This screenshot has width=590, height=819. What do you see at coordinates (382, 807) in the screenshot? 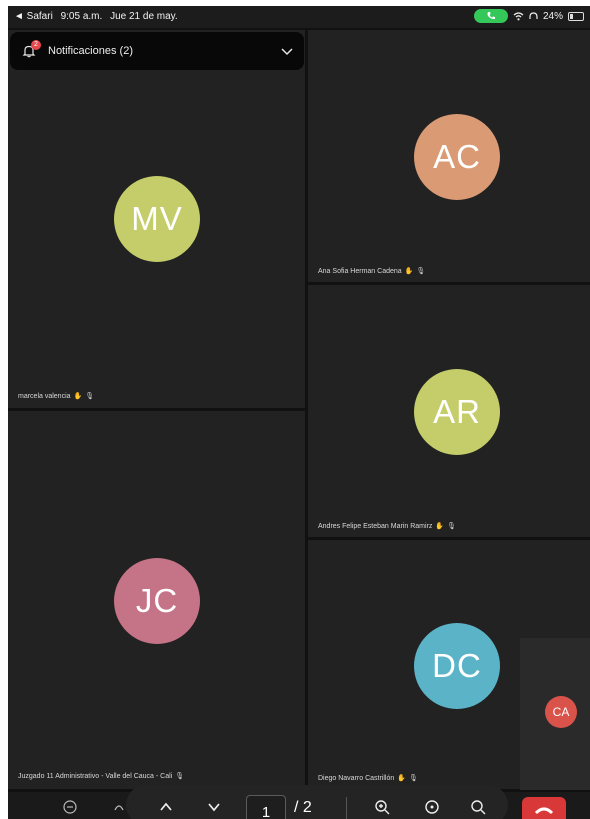
I see `zoom-in-icon` at bounding box center [382, 807].